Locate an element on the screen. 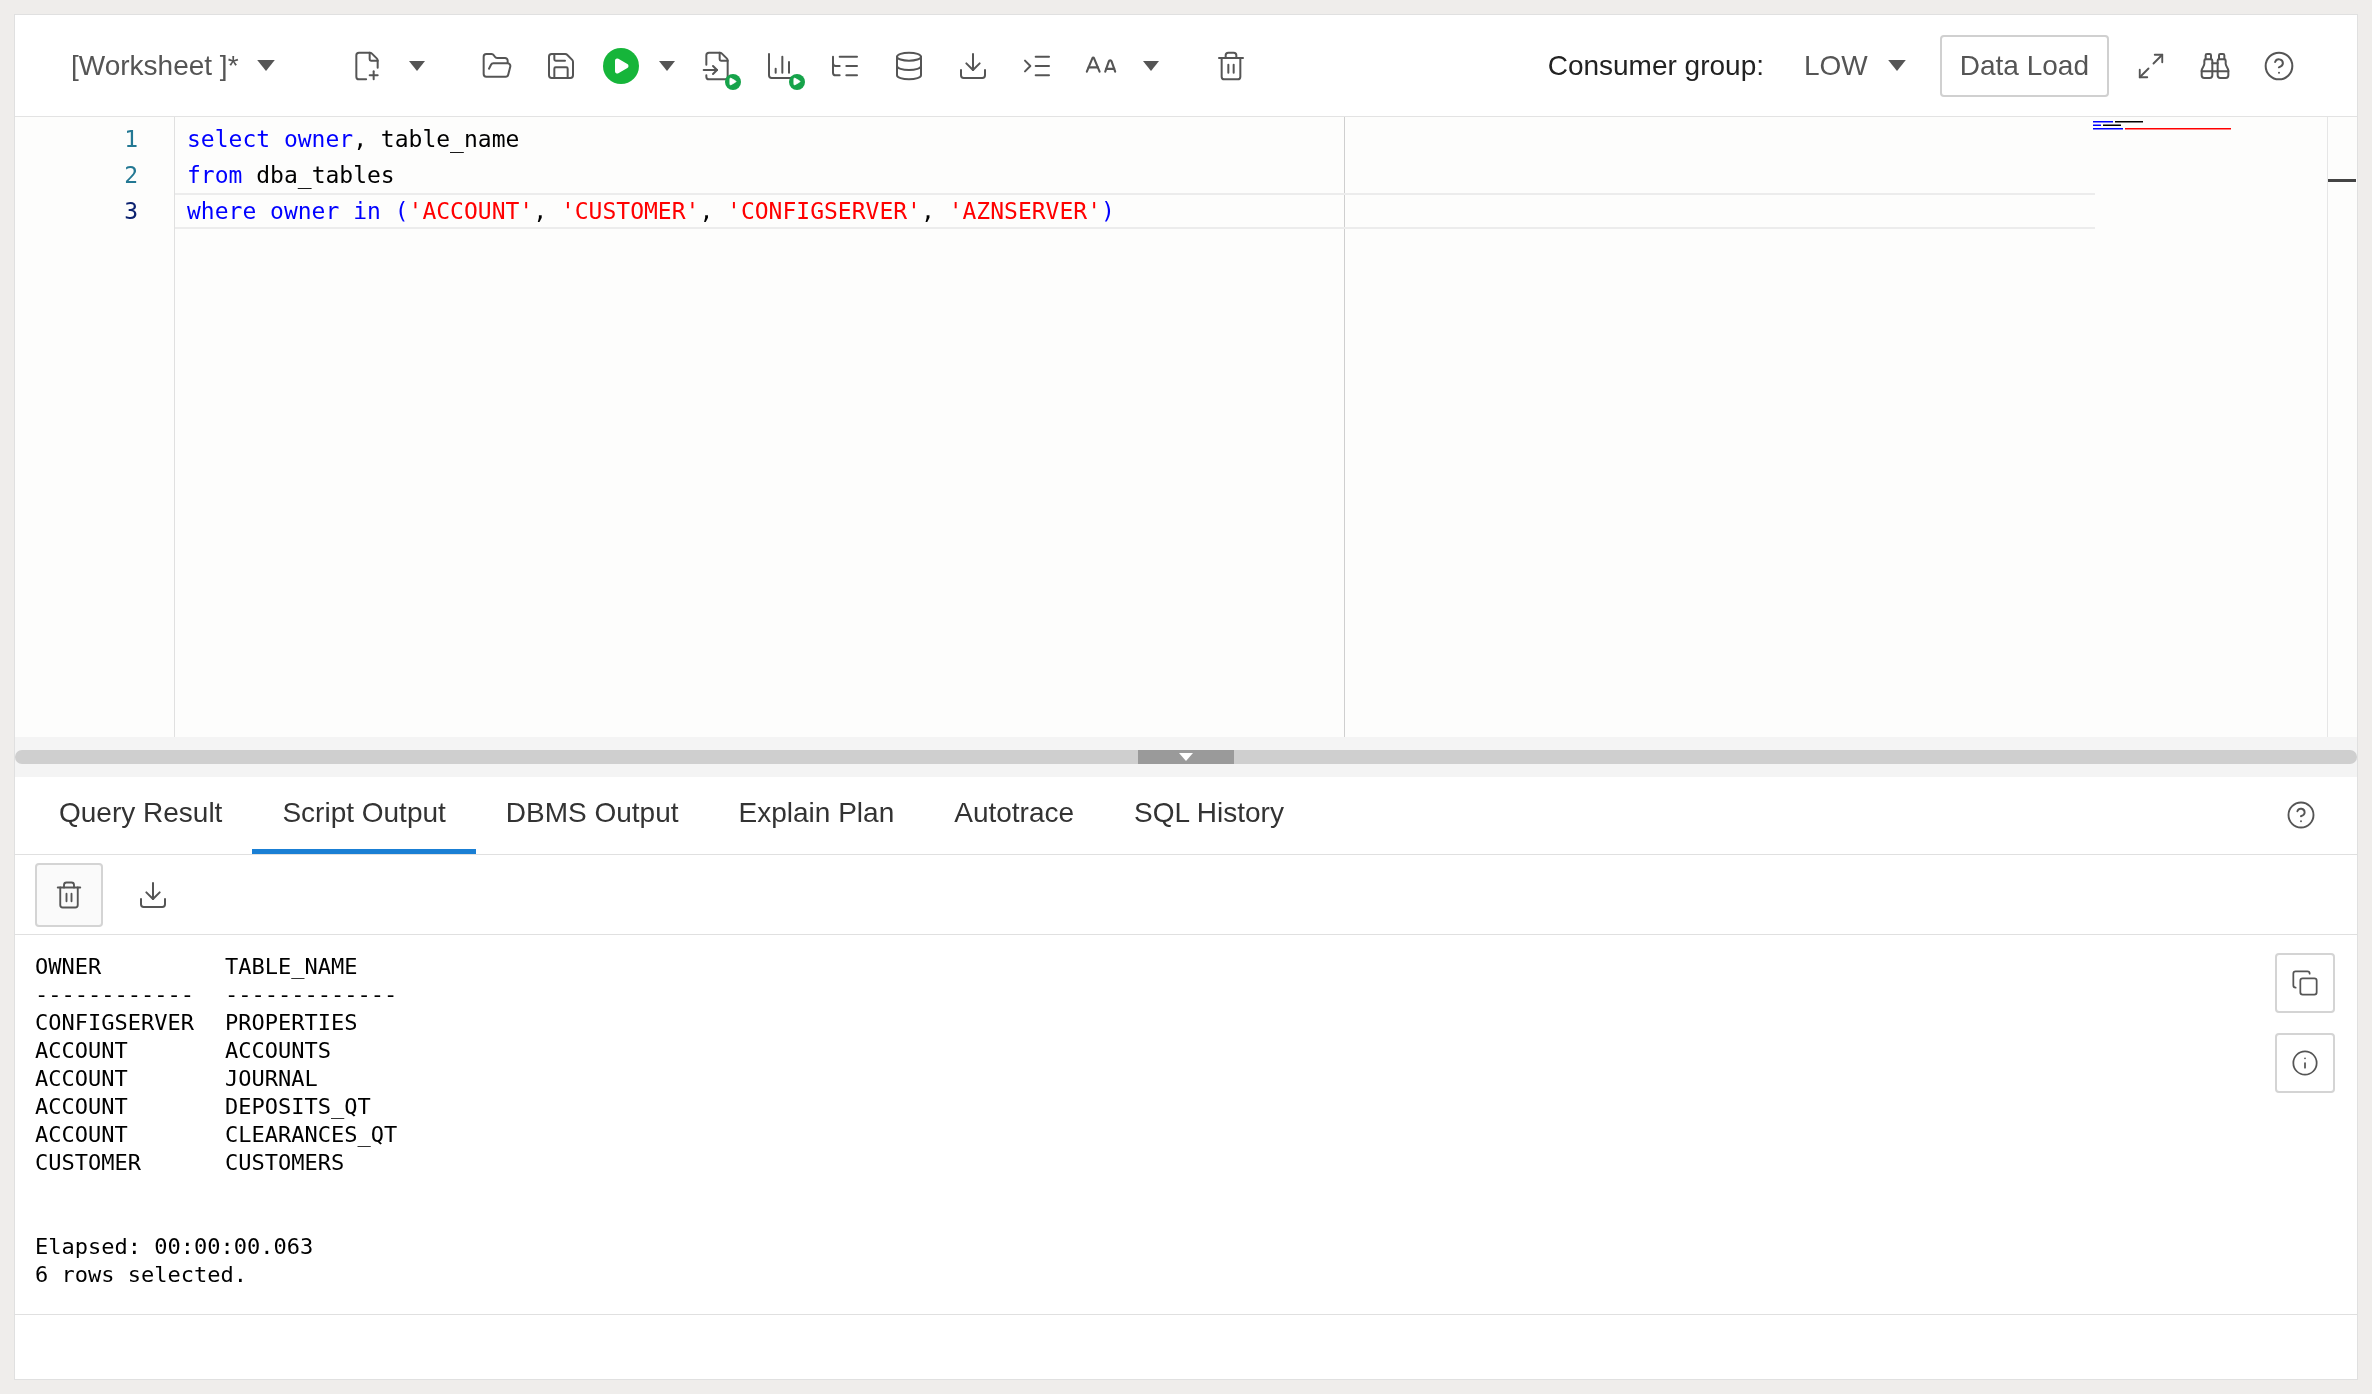 The image size is (2372, 1394). play-icon is located at coordinates (620, 65).